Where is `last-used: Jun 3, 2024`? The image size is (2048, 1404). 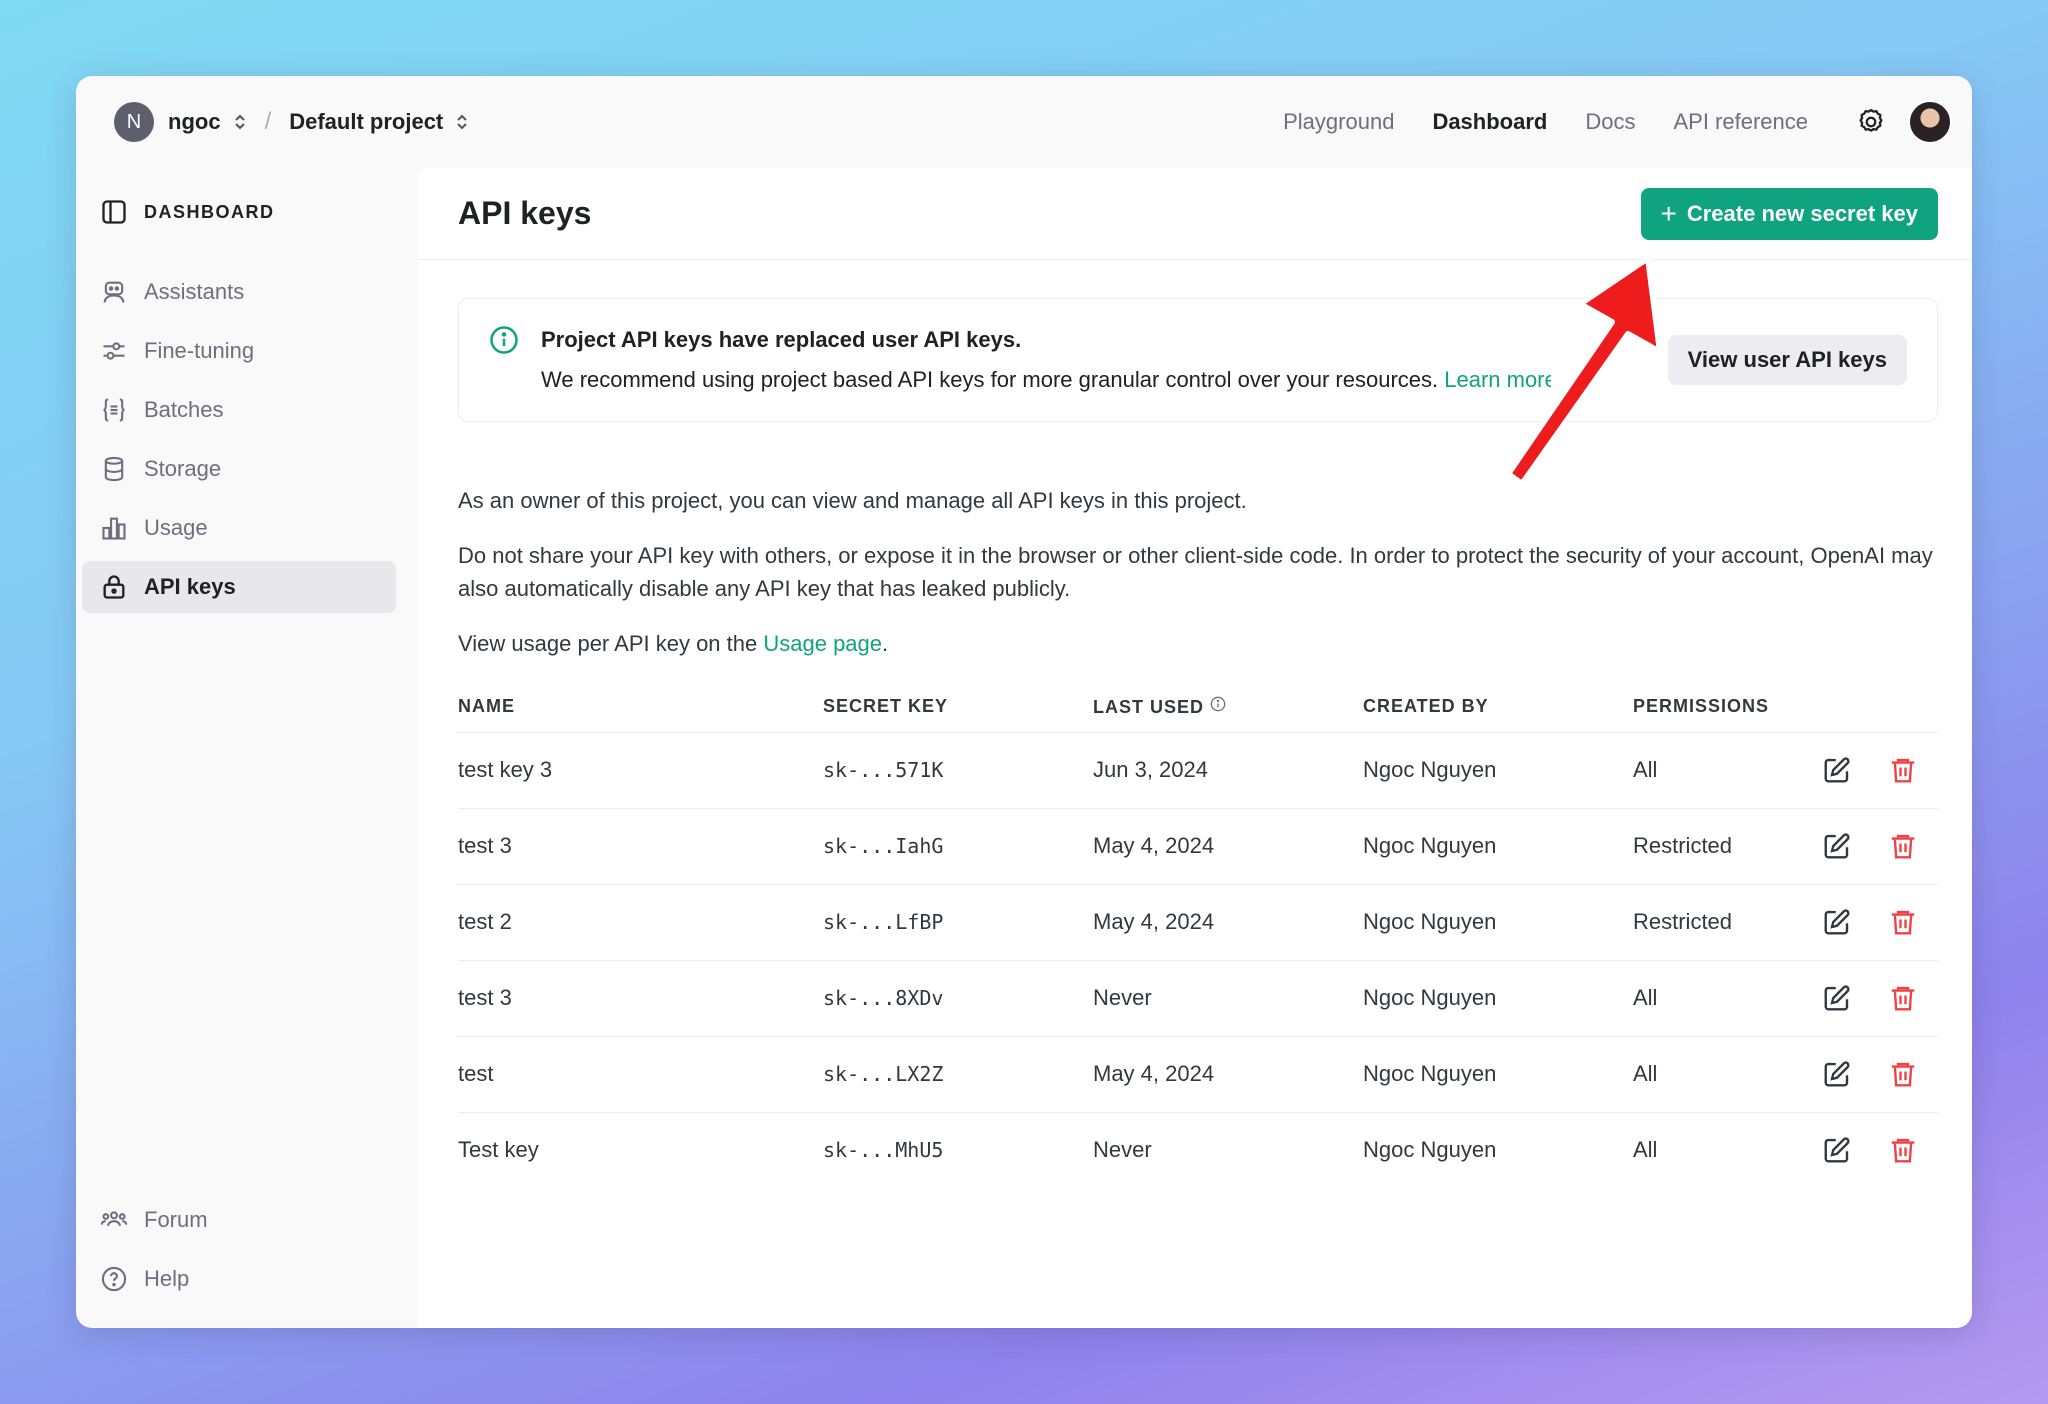
last-used: Jun 3, 2024 is located at coordinates (1228, 770).